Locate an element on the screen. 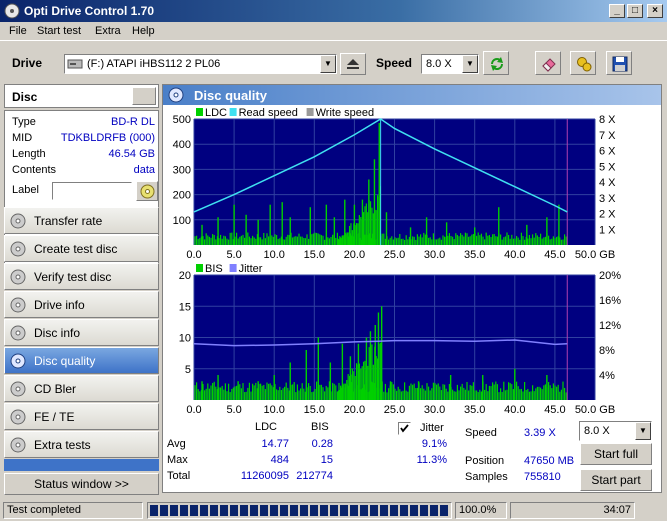  nav-label: Create test disc is located at coordinates (76, 249).